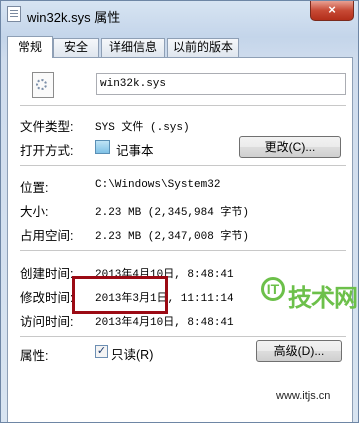  I want to click on tab-security: 安全, so click(76, 47).